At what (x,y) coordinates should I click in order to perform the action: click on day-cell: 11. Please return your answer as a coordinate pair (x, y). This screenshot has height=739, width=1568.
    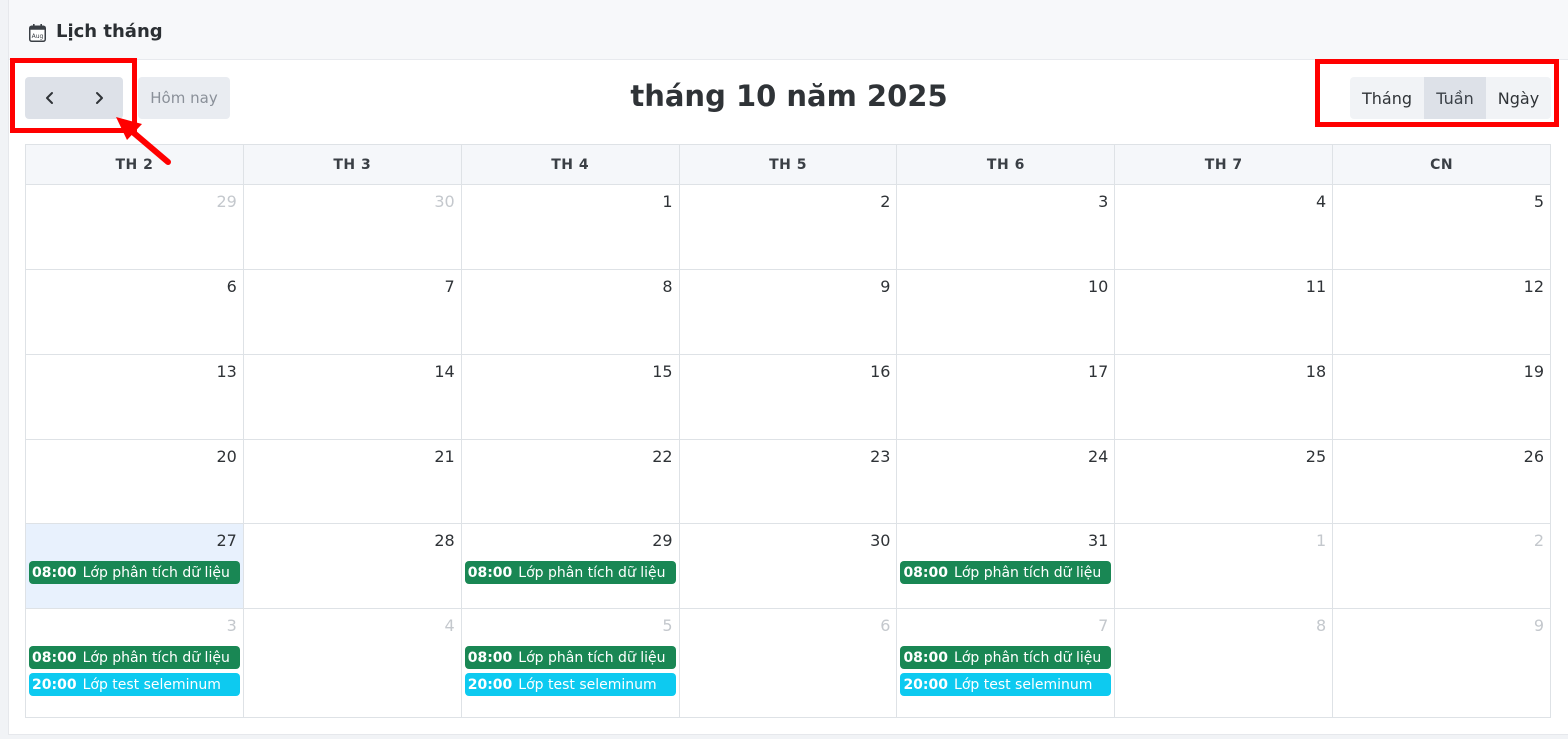
    Looking at the image, I should click on (1224, 312).